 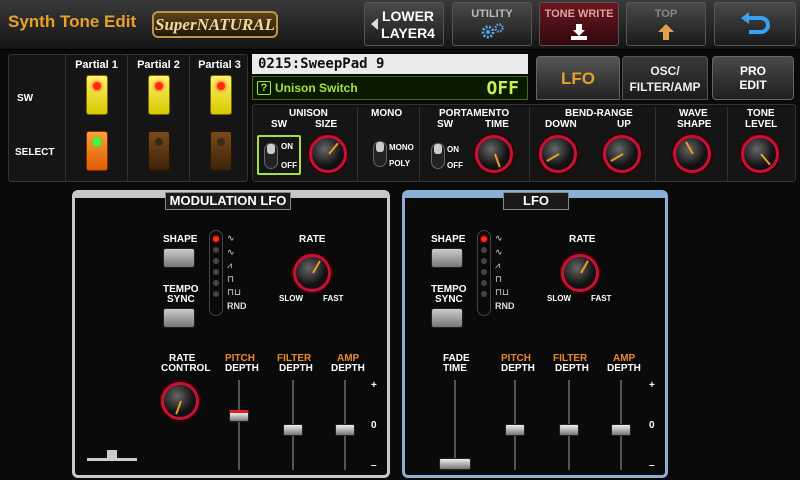 What do you see at coordinates (234, 292) in the screenshot?
I see `sh-wave-icon: ⊓⊔` at bounding box center [234, 292].